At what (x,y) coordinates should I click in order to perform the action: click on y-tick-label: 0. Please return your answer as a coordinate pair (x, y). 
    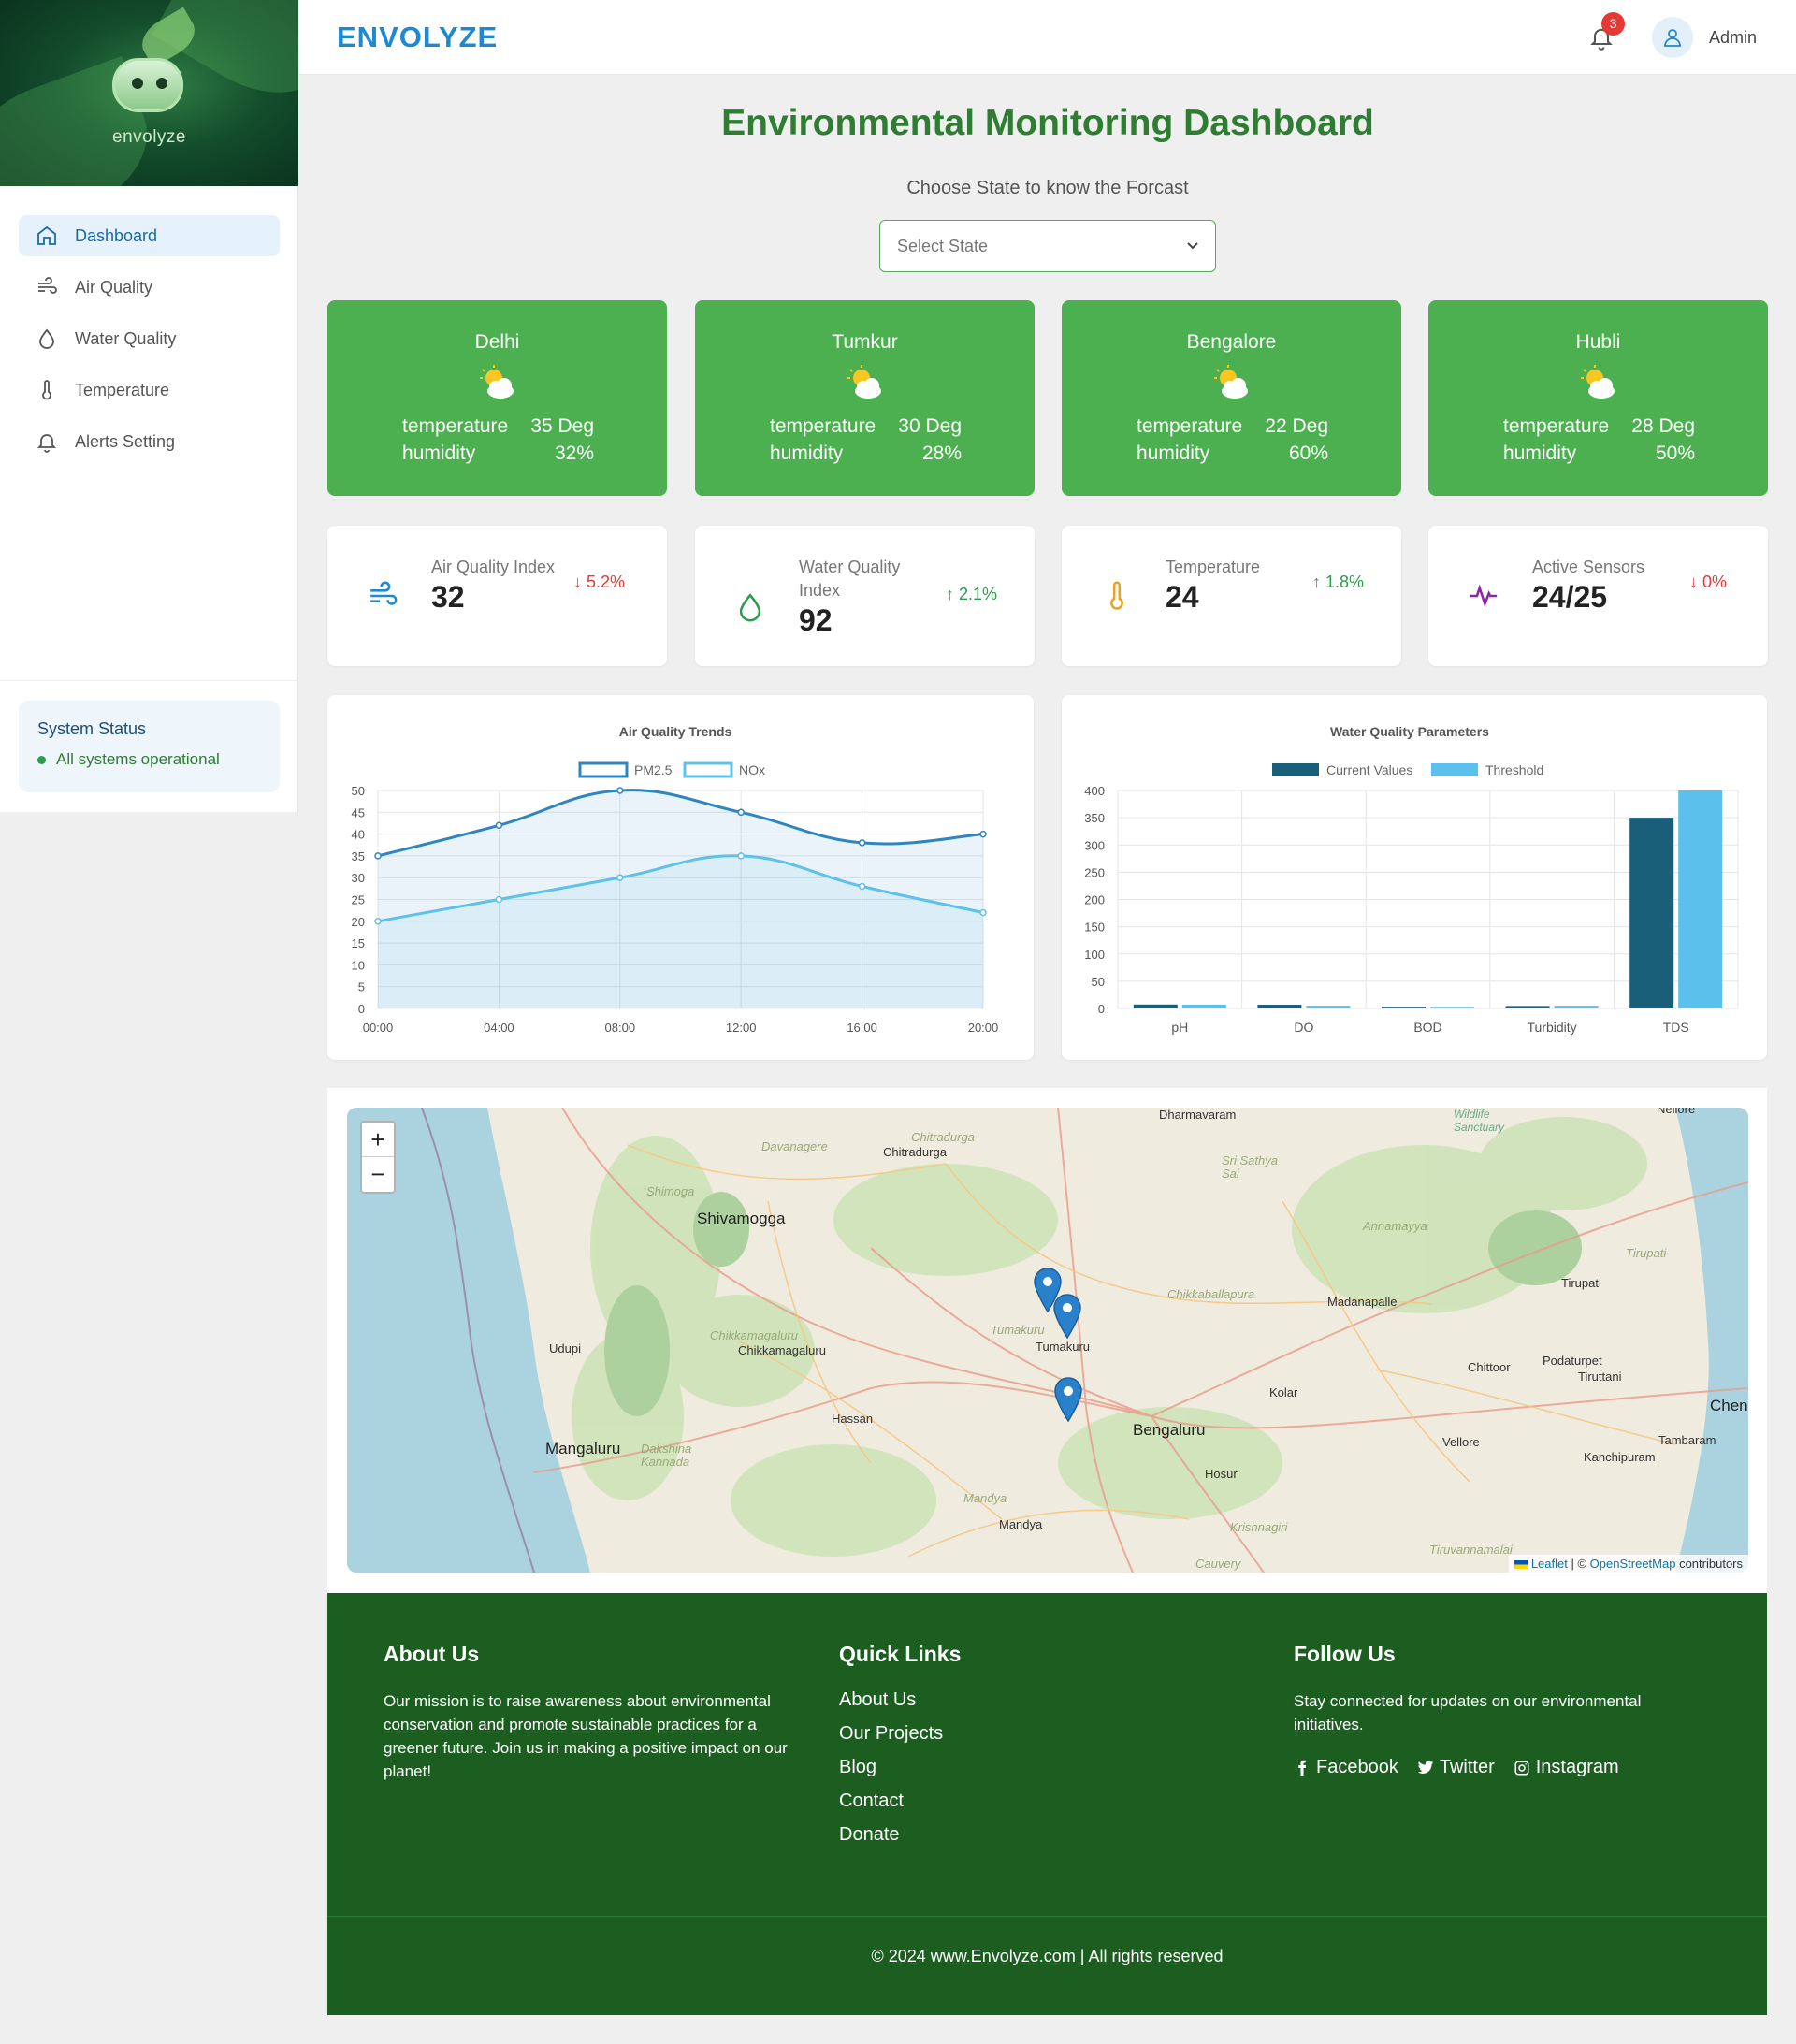
    Looking at the image, I should click on (361, 1009).